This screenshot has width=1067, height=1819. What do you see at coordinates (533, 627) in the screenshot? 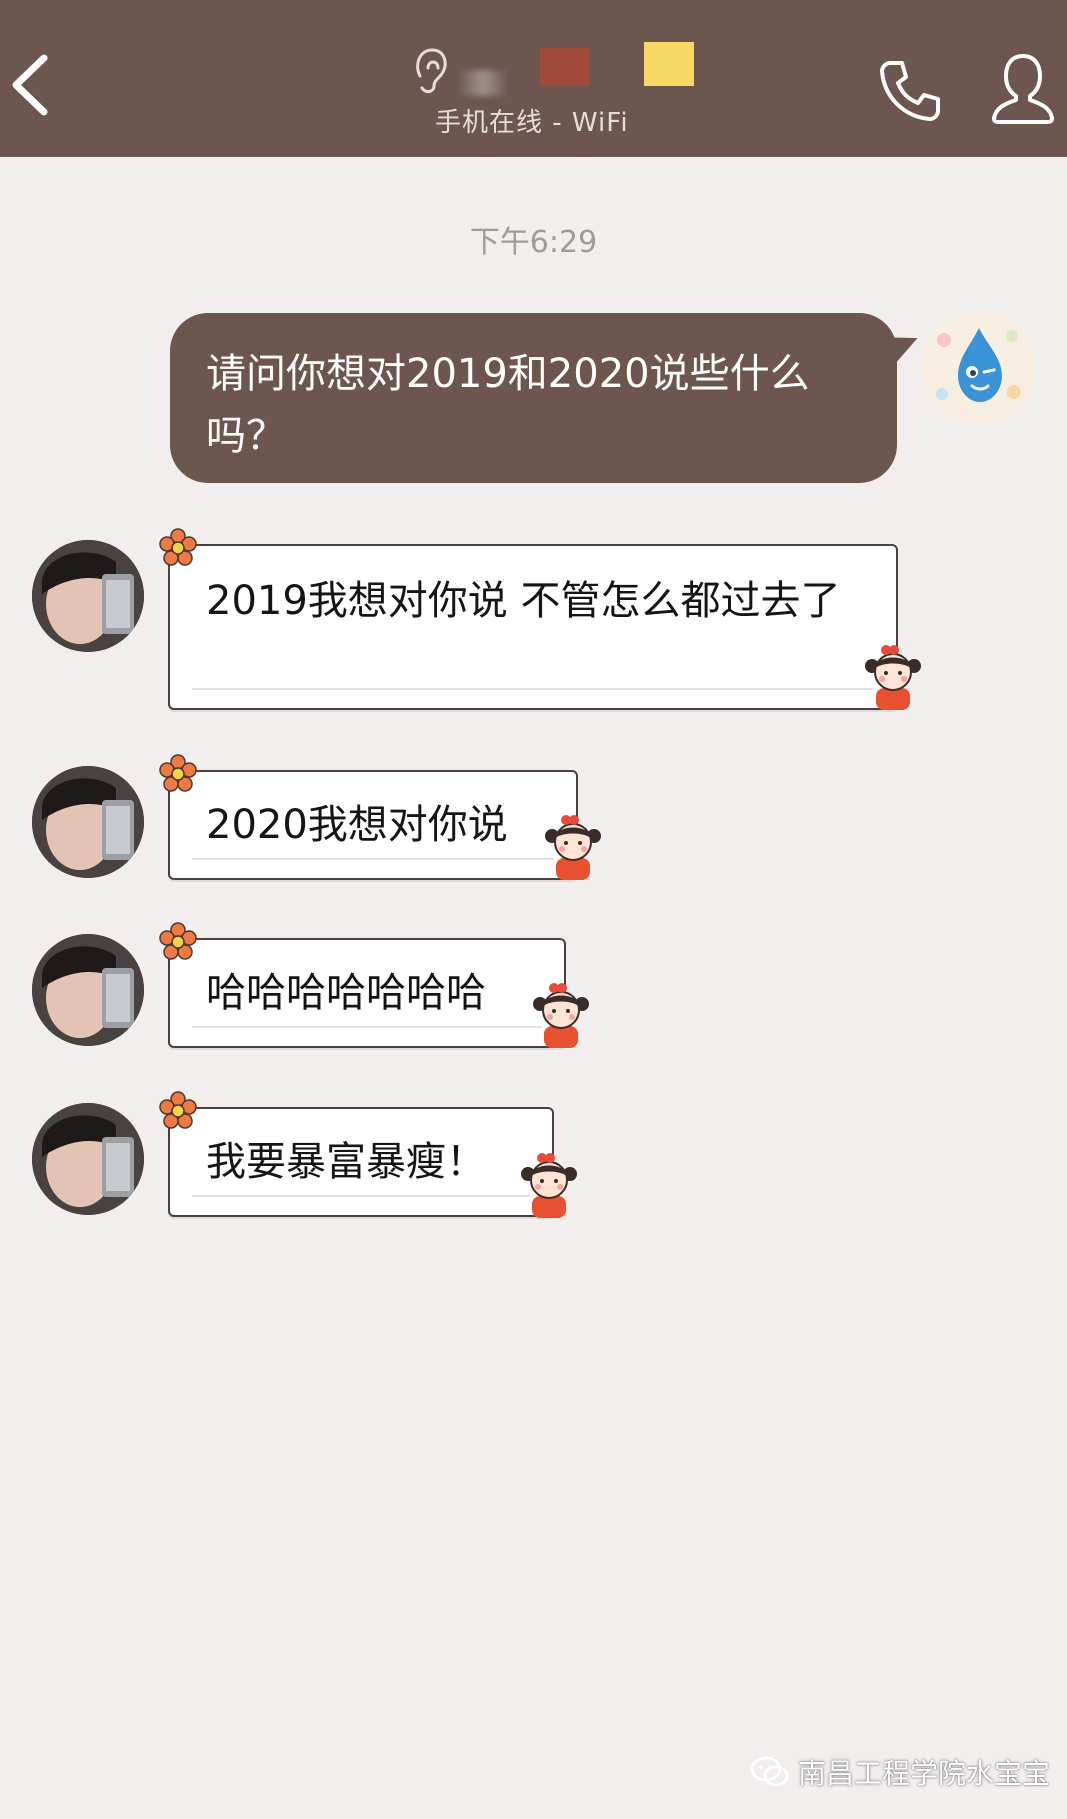
I see `incoming-message: 2019我想对你说 不管怎么都过去了` at bounding box center [533, 627].